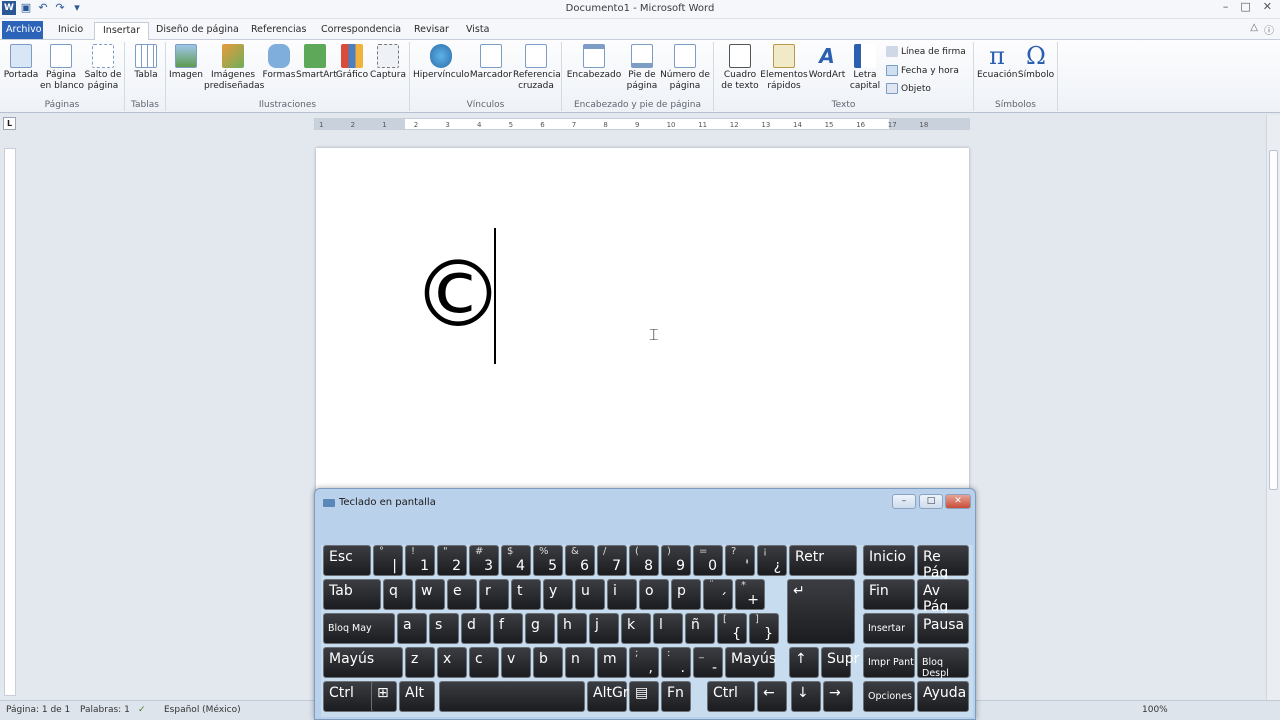 This screenshot has height=720, width=1280. Describe the element at coordinates (548, 560) in the screenshot. I see `key: % 5` at that location.